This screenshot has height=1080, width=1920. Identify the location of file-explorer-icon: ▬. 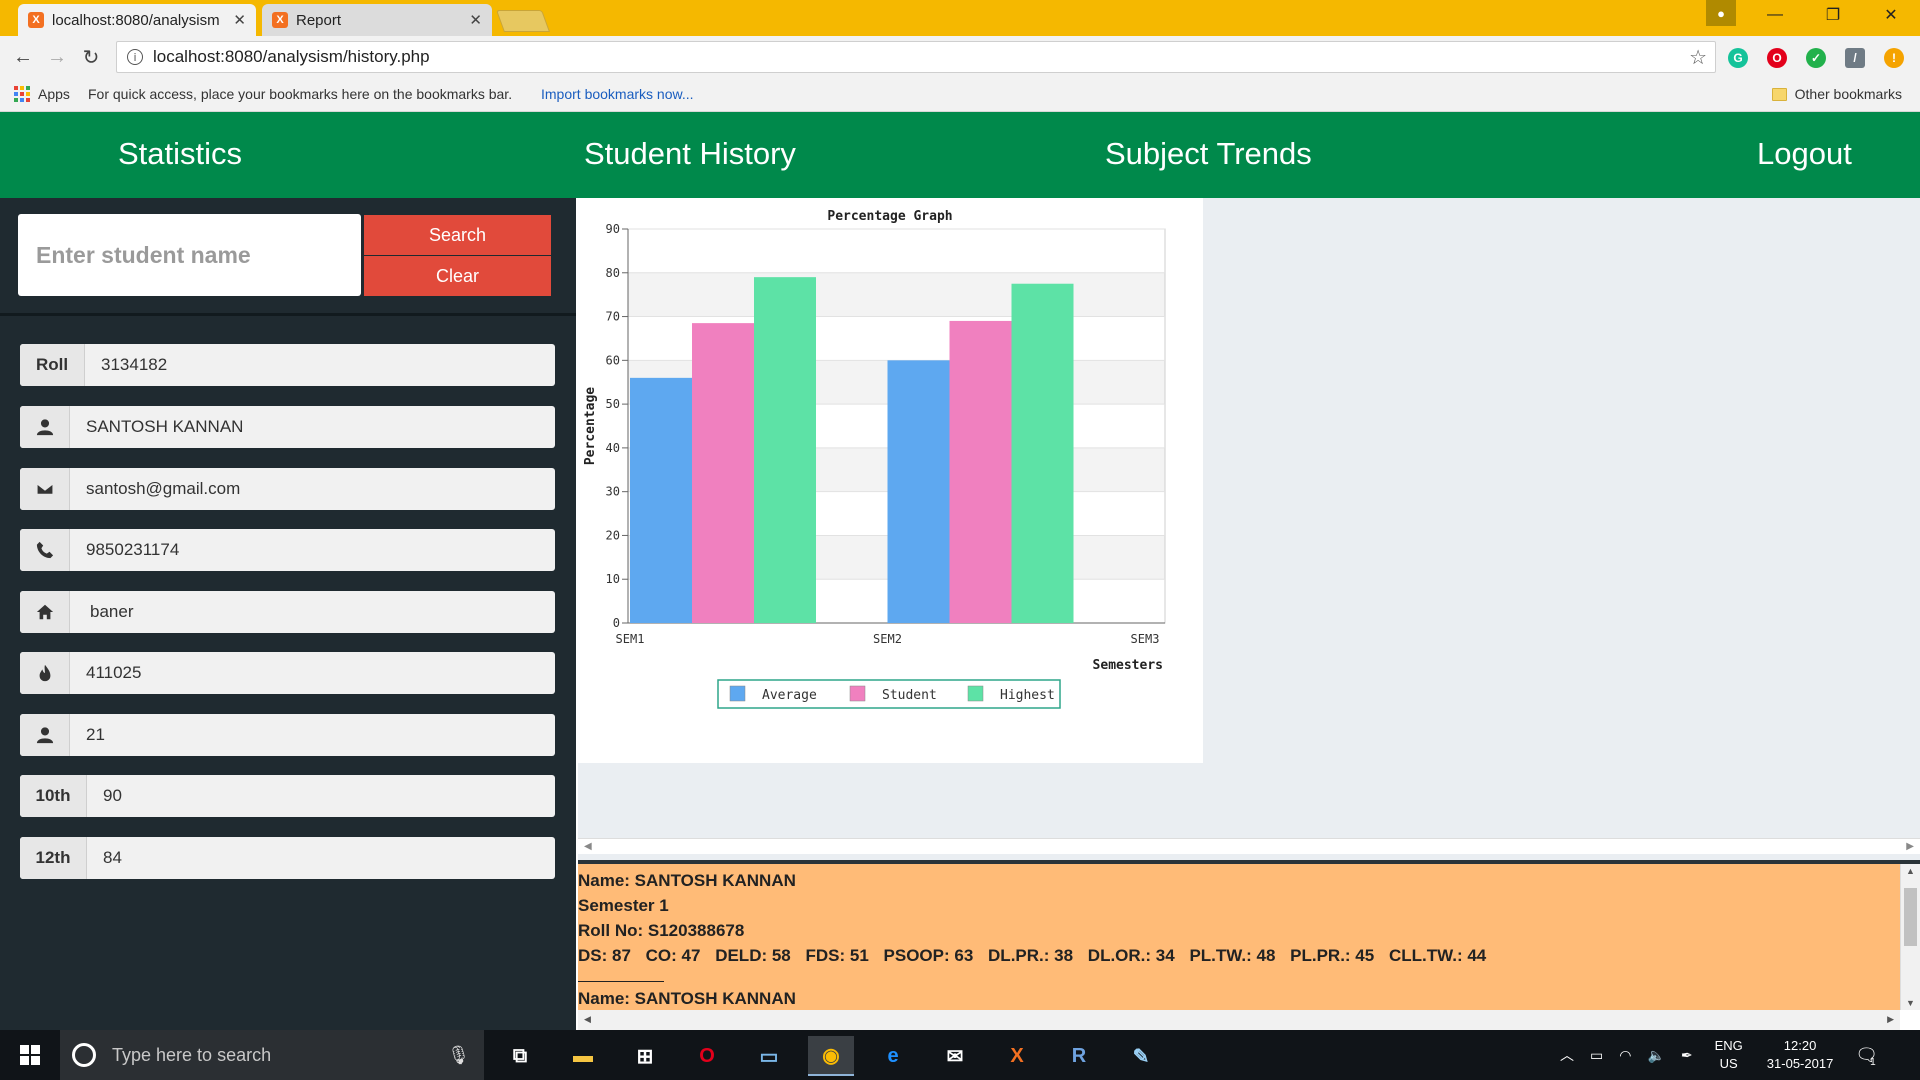
(583, 1056).